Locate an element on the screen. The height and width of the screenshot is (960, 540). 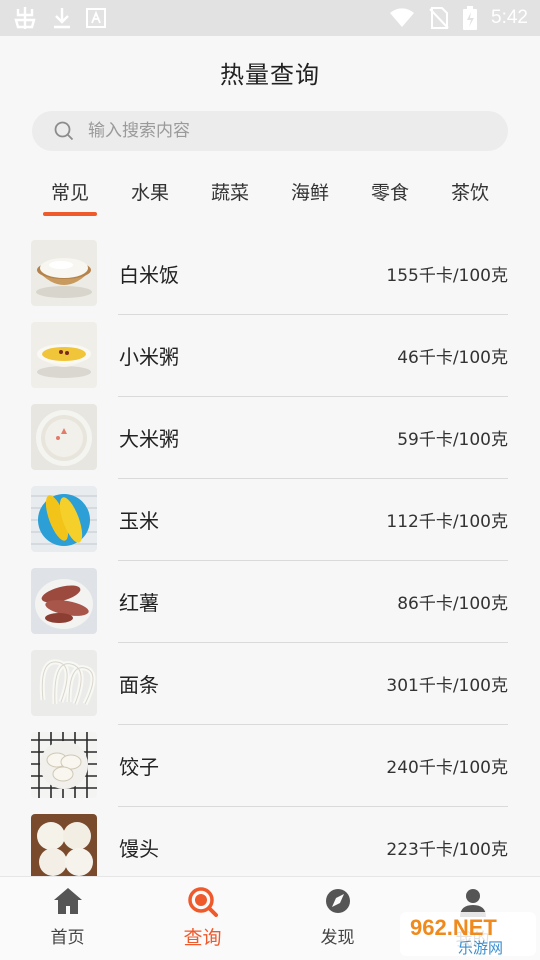
food-calories: 86千卡/100克 is located at coordinates (452, 603).